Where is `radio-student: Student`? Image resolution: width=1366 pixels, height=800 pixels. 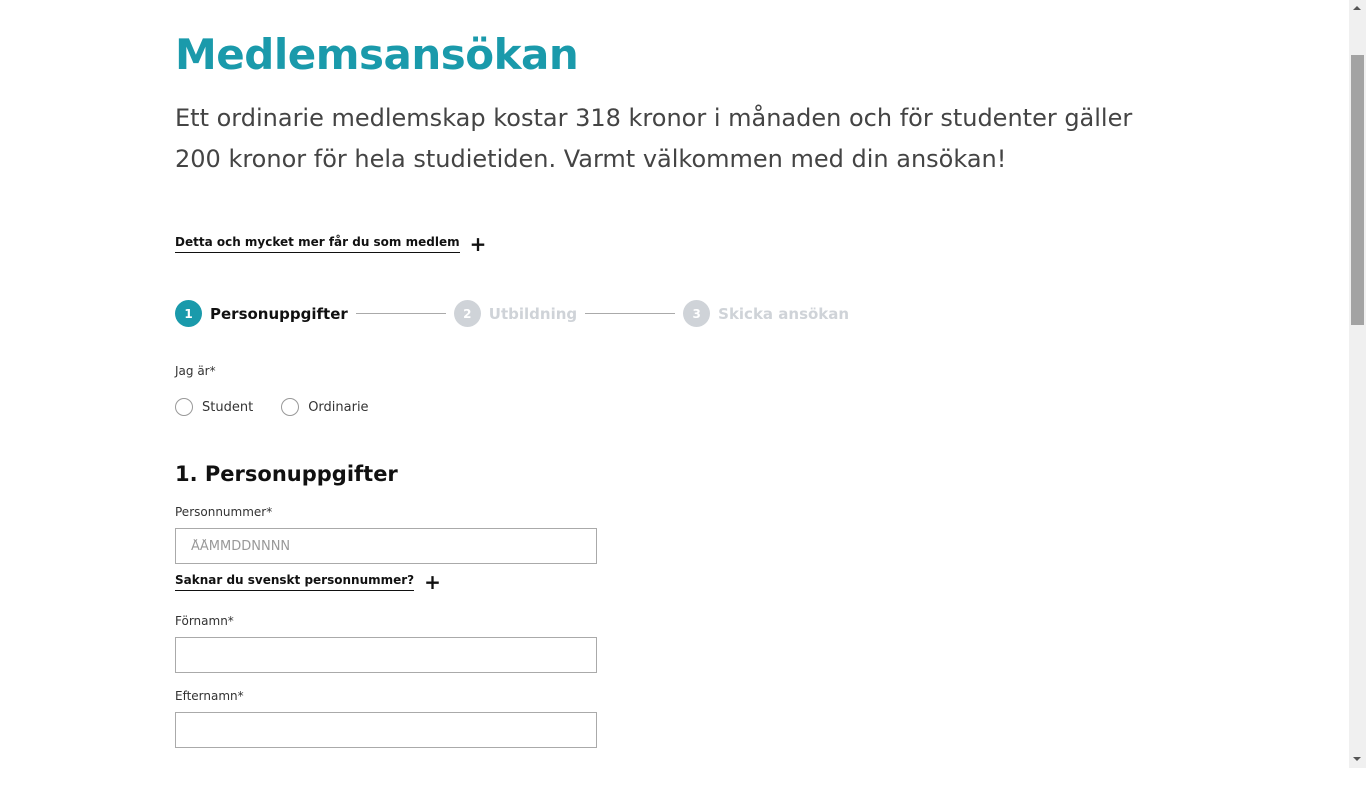
radio-student: Student is located at coordinates (214, 407).